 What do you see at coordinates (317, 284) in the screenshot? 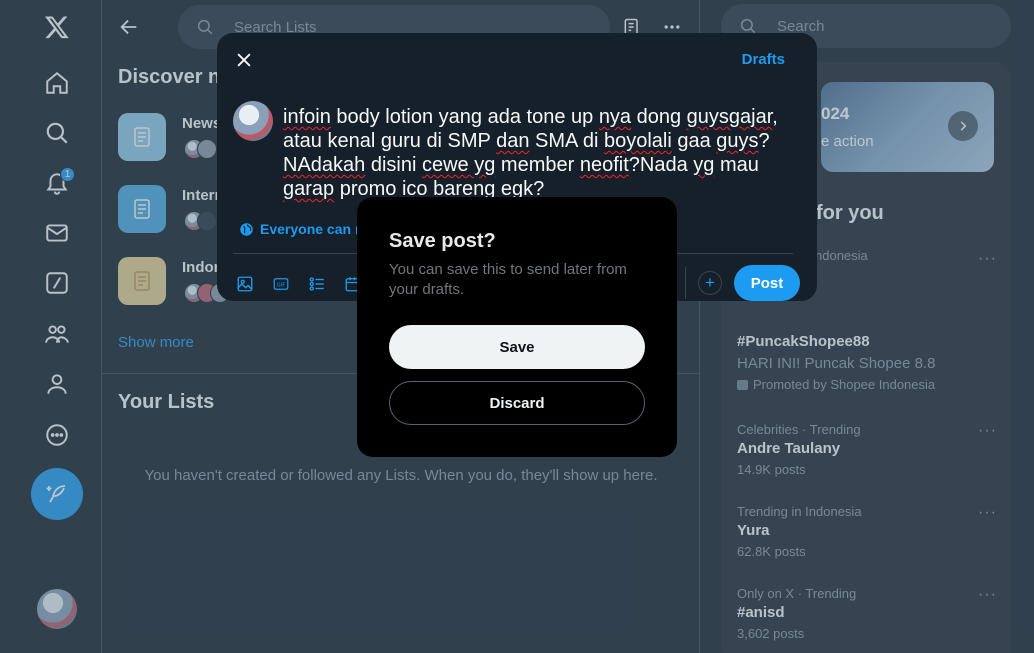
I see `poll-icon` at bounding box center [317, 284].